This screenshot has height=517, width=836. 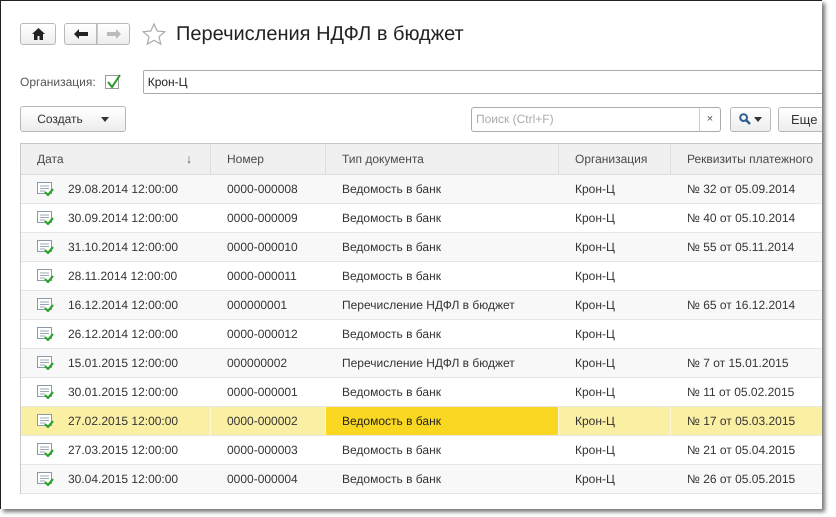 I want to click on table-cell: № 11 от 05.02.2015, so click(x=740, y=392).